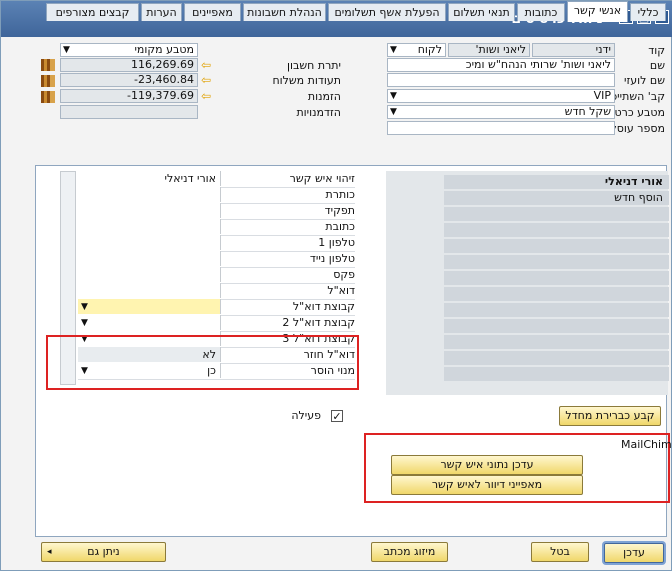 The image size is (672, 571). I want to click on update-button: עדכן, so click(634, 553).